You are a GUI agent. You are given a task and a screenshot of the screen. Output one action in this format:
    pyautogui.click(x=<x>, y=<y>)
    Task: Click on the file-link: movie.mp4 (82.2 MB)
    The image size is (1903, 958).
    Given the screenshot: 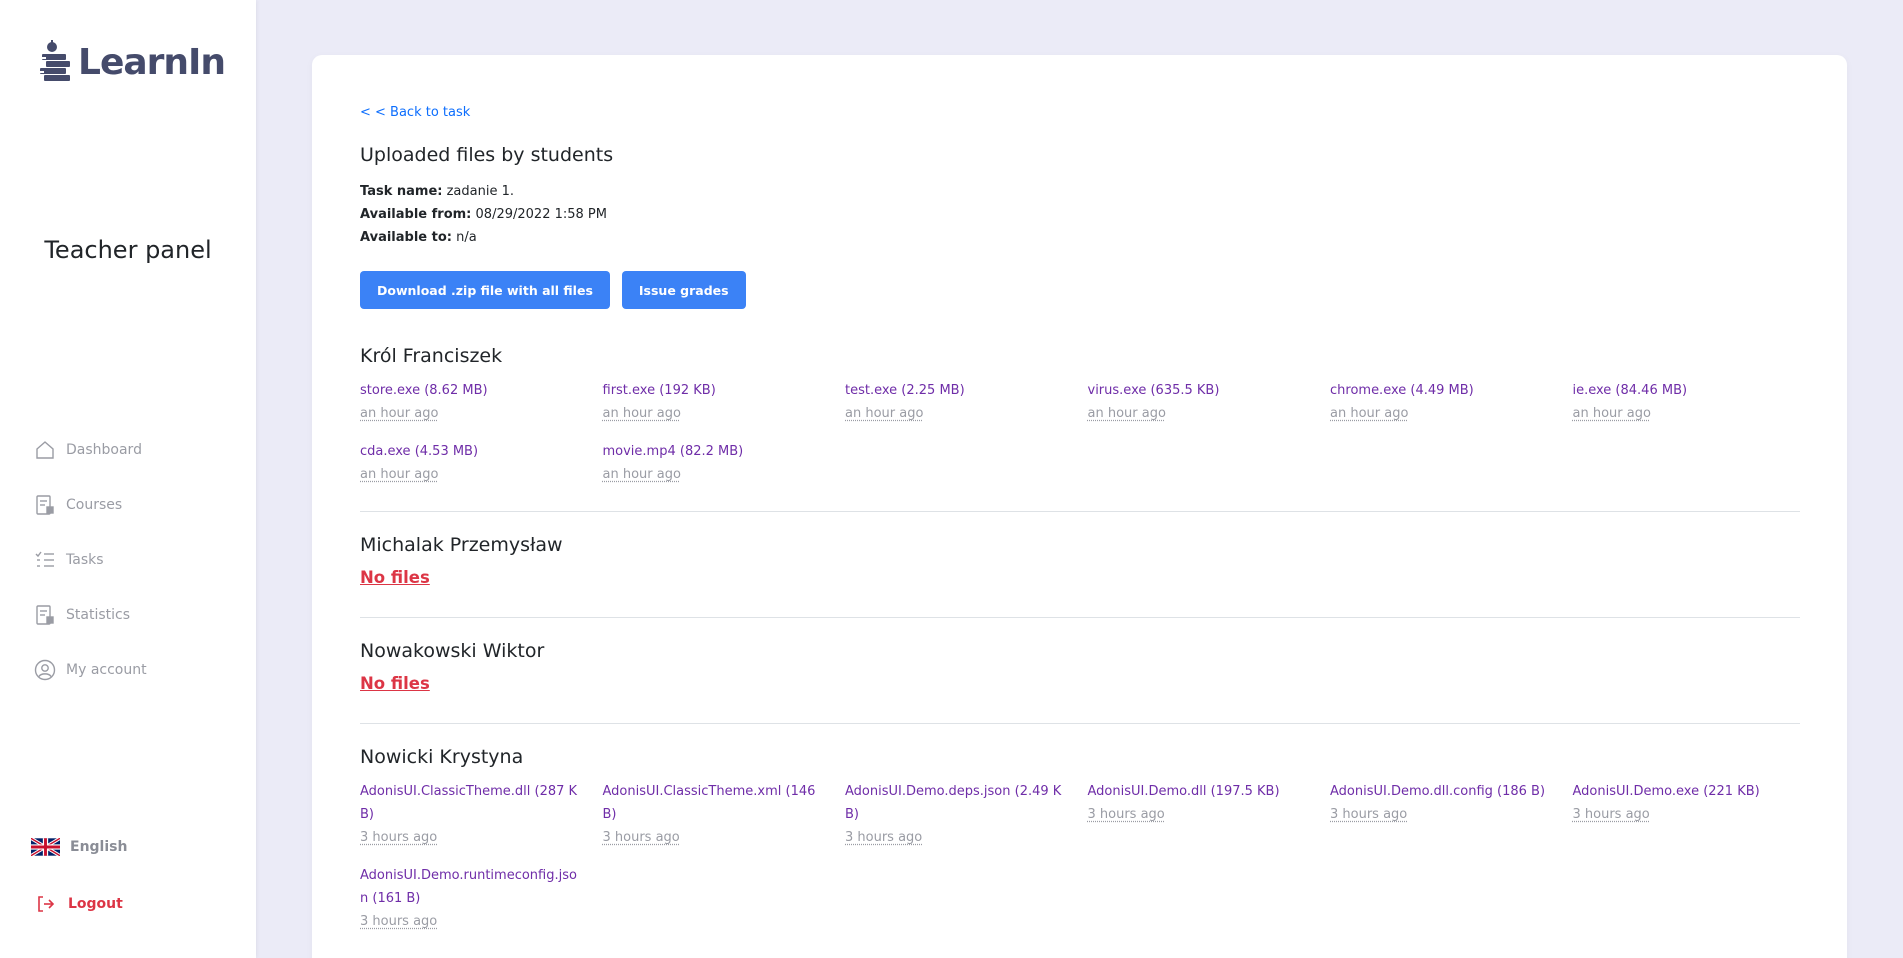 What is the action you would take?
    pyautogui.click(x=715, y=451)
    